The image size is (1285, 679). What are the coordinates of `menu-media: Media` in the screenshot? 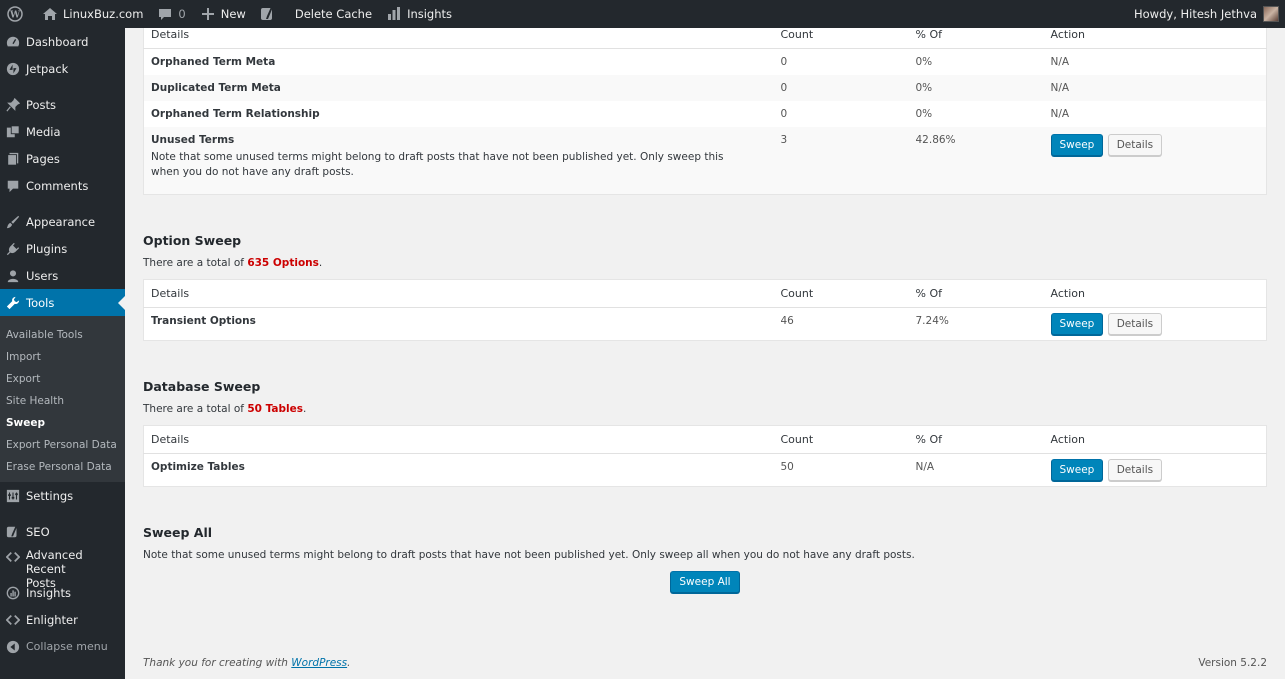 It's located at (62, 131).